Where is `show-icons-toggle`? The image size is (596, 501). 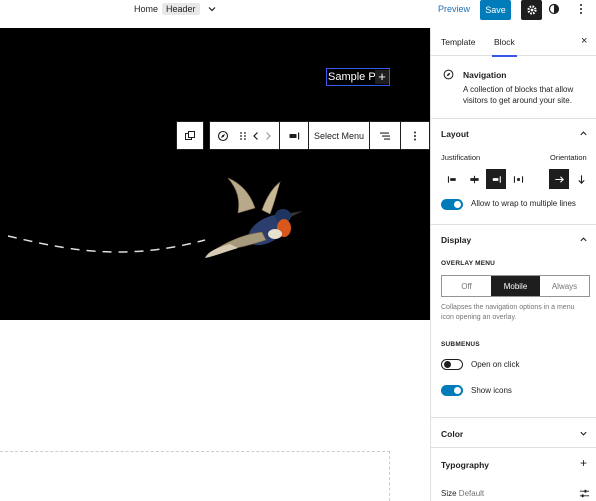
show-icons-toggle is located at coordinates (452, 390).